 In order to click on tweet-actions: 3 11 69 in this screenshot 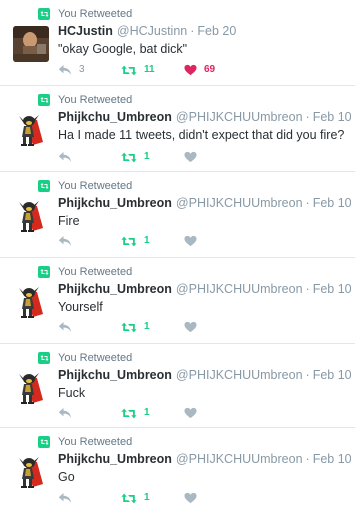, I will do `click(151, 70)`.